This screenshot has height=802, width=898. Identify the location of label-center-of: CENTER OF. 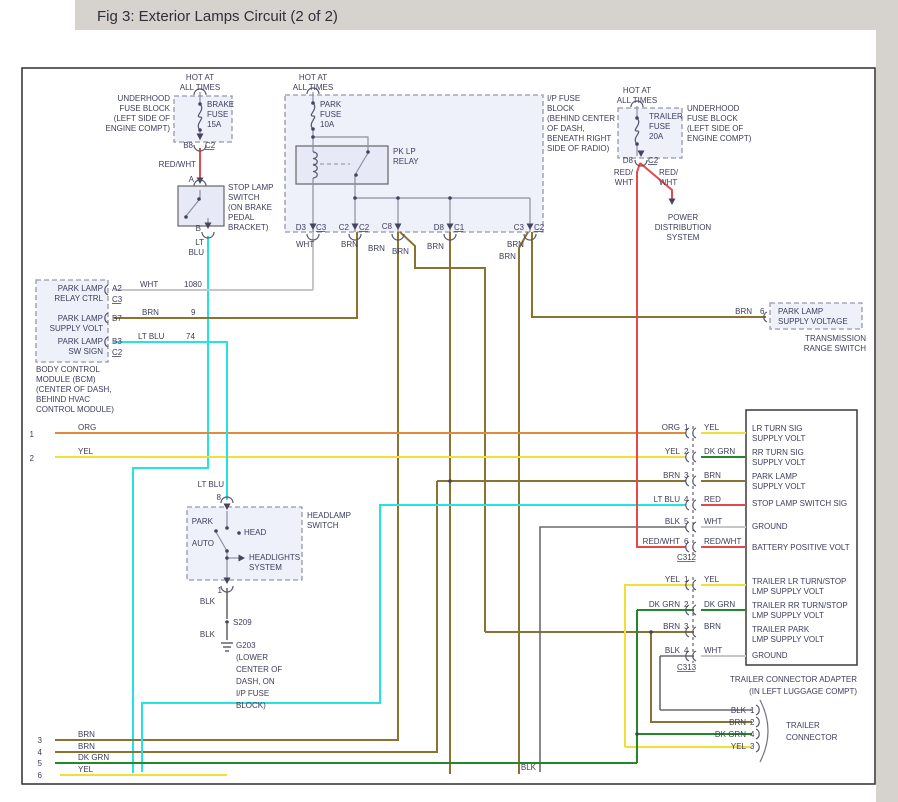
(259, 669).